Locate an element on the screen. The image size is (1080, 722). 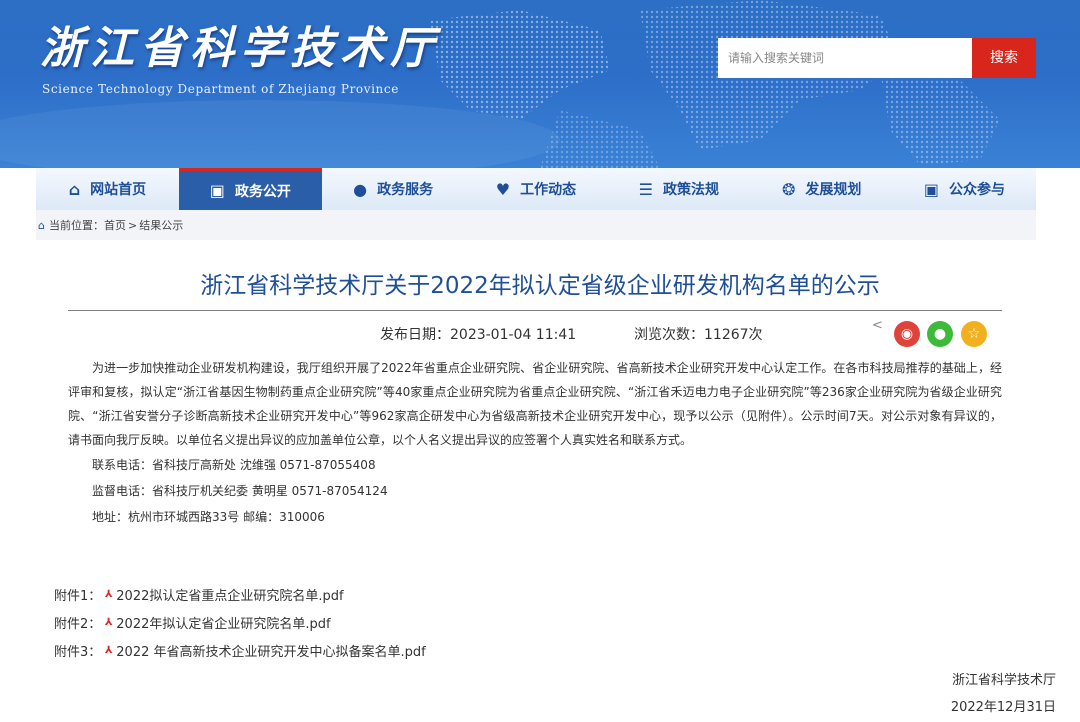
people-icon: ▣ is located at coordinates (931, 189).